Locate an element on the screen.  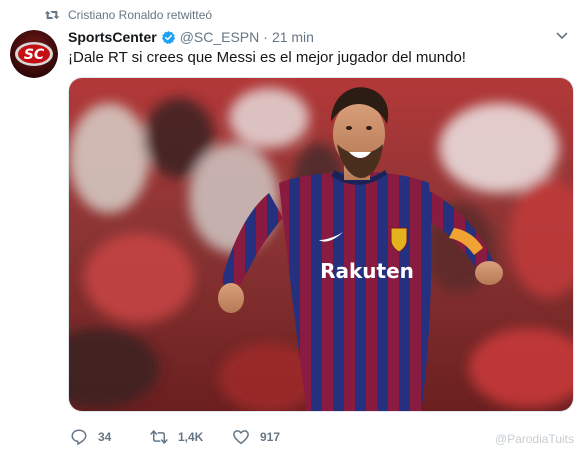
avatar-logo-text: SC is located at coordinates (34, 55).